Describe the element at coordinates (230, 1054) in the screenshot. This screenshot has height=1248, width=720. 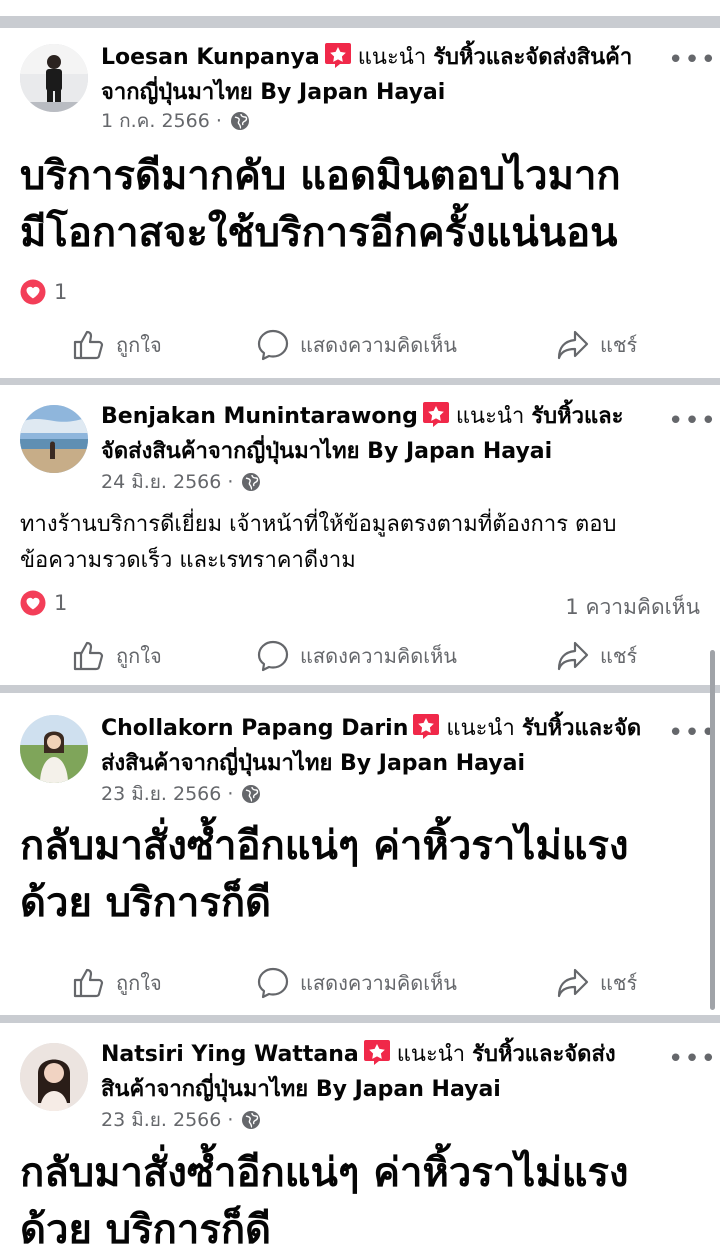
I see `author-name: Natsiri Ying Wattana` at that location.